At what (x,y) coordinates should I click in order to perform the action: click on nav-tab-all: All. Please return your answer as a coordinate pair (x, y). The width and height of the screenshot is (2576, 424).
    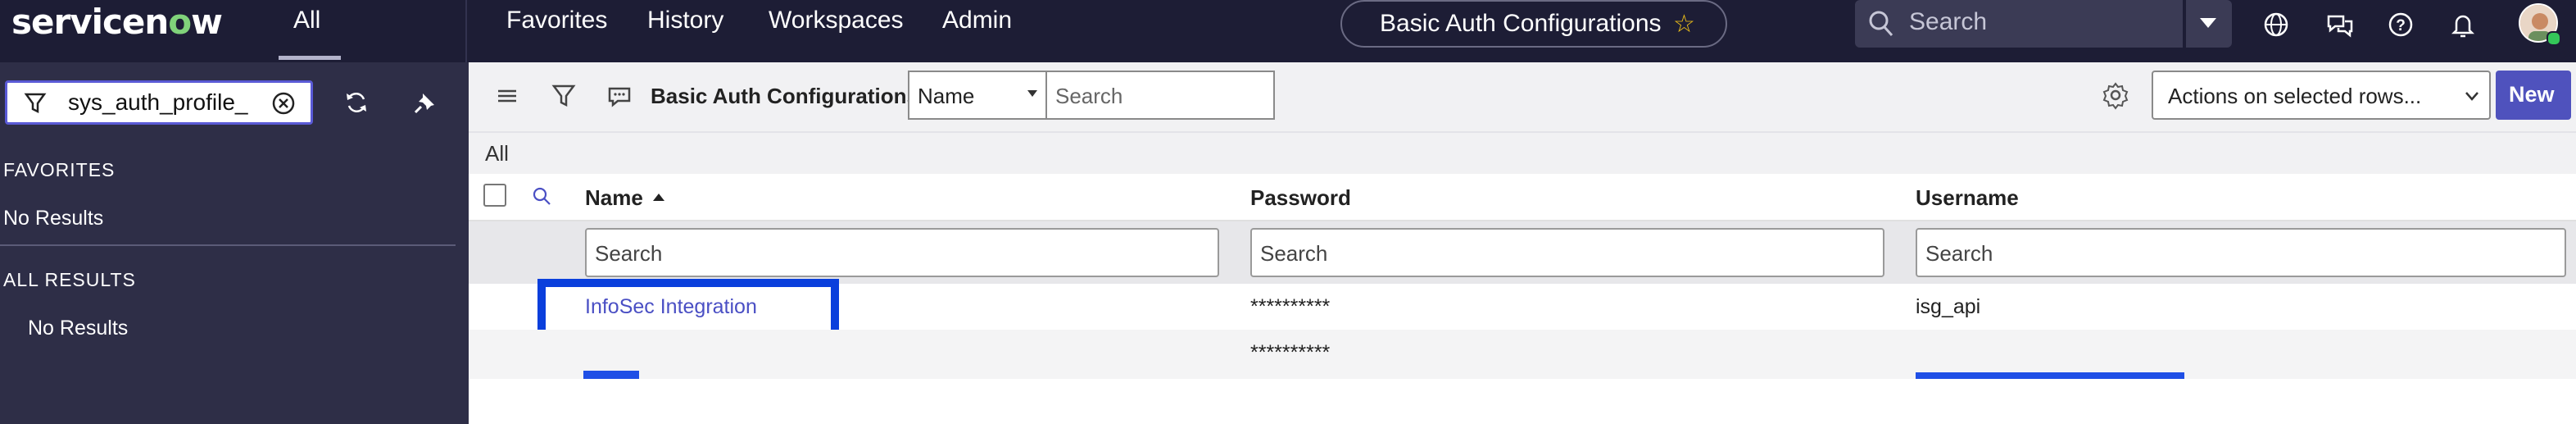
    Looking at the image, I should click on (306, 20).